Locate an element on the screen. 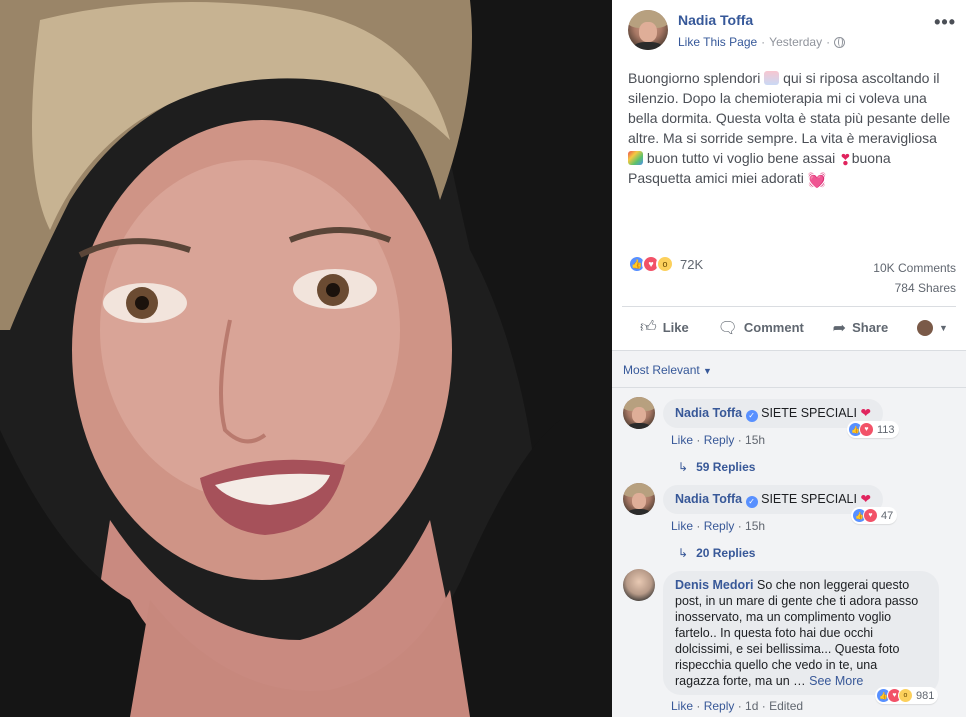  comment-text: rispecchia quello che vedo in te, una is located at coordinates (776, 665).